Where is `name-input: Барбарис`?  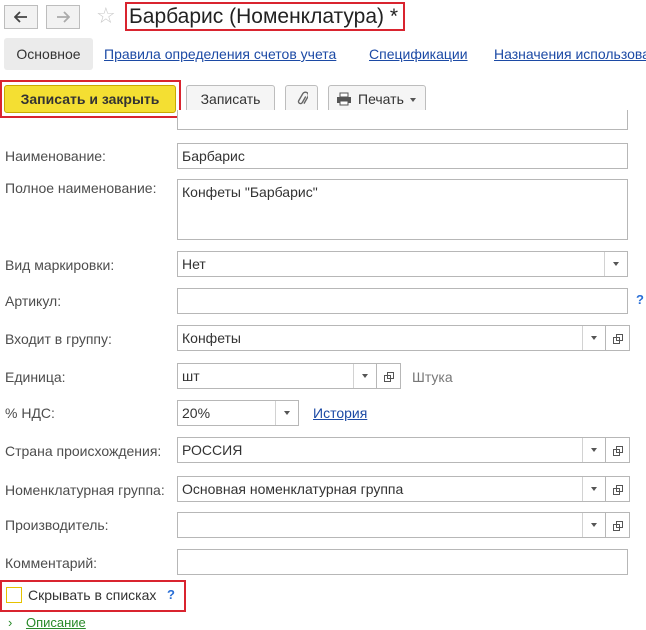 name-input: Барбарис is located at coordinates (402, 156).